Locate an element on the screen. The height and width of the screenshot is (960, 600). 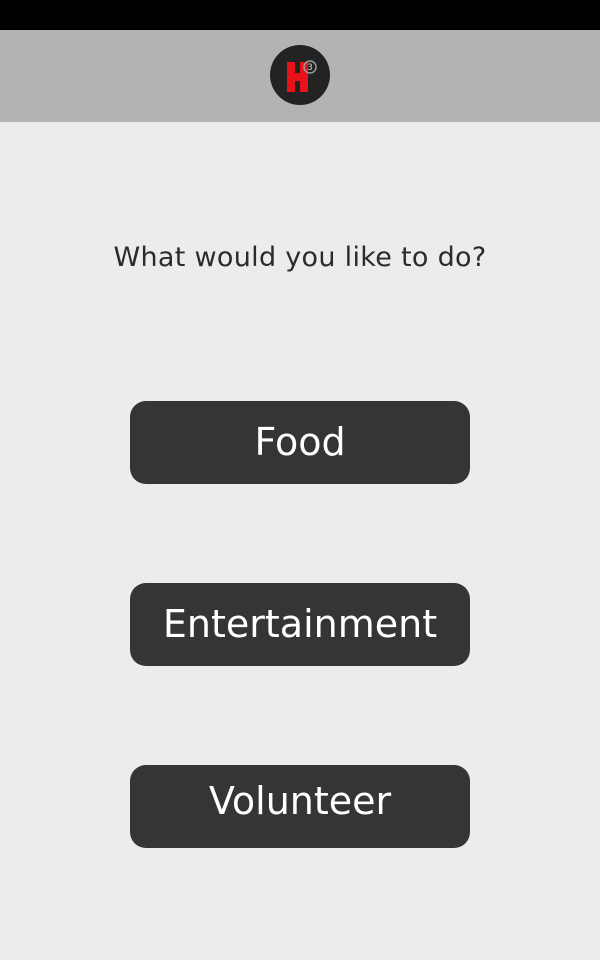
logo-superscript: 3 is located at coordinates (310, 68).